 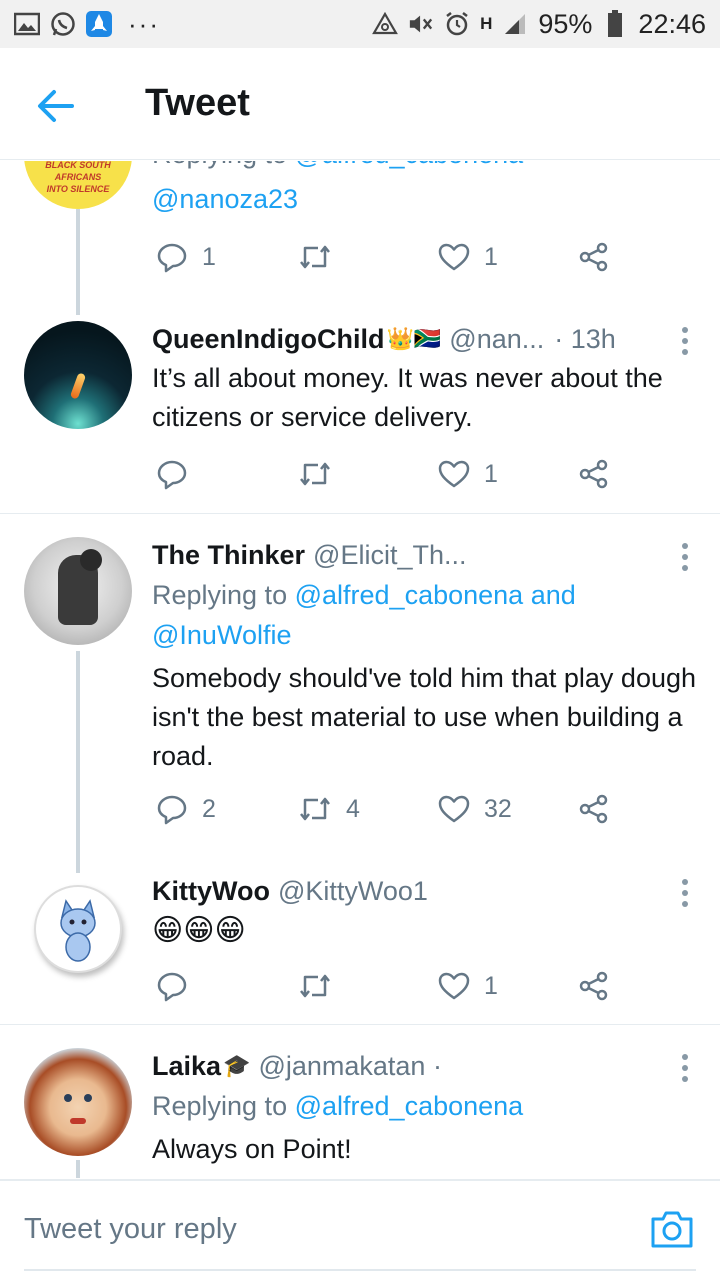 I want to click on app-header: Tweet, so click(x=360, y=104).